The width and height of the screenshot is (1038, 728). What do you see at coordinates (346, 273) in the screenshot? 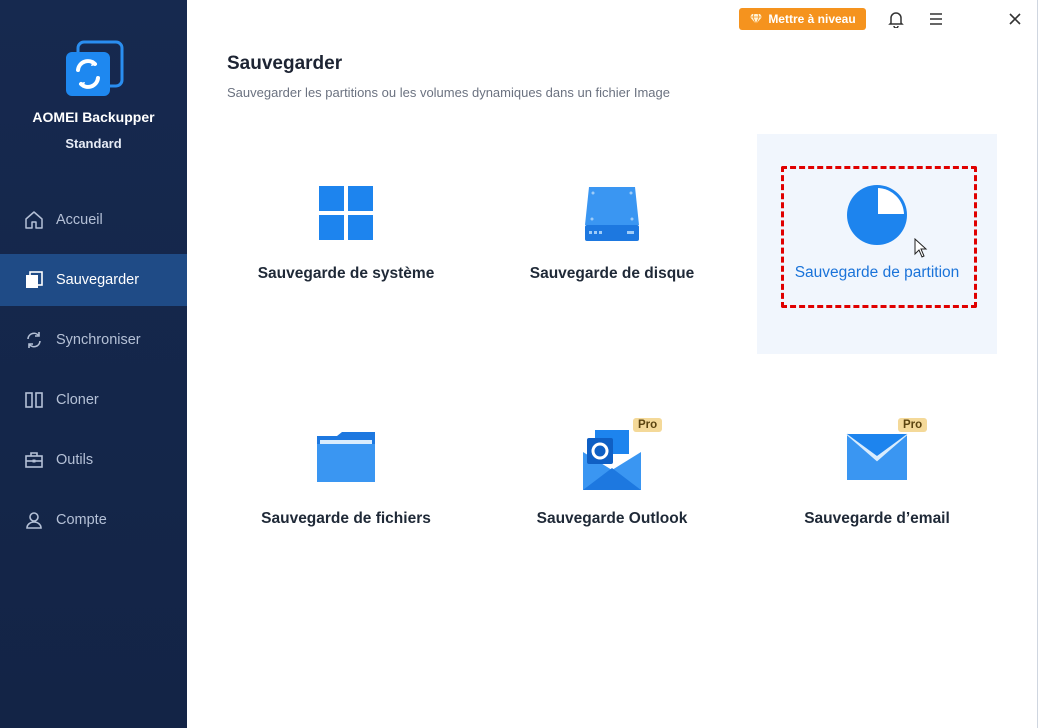
I see `tile-label: Sauvegarde de système` at bounding box center [346, 273].